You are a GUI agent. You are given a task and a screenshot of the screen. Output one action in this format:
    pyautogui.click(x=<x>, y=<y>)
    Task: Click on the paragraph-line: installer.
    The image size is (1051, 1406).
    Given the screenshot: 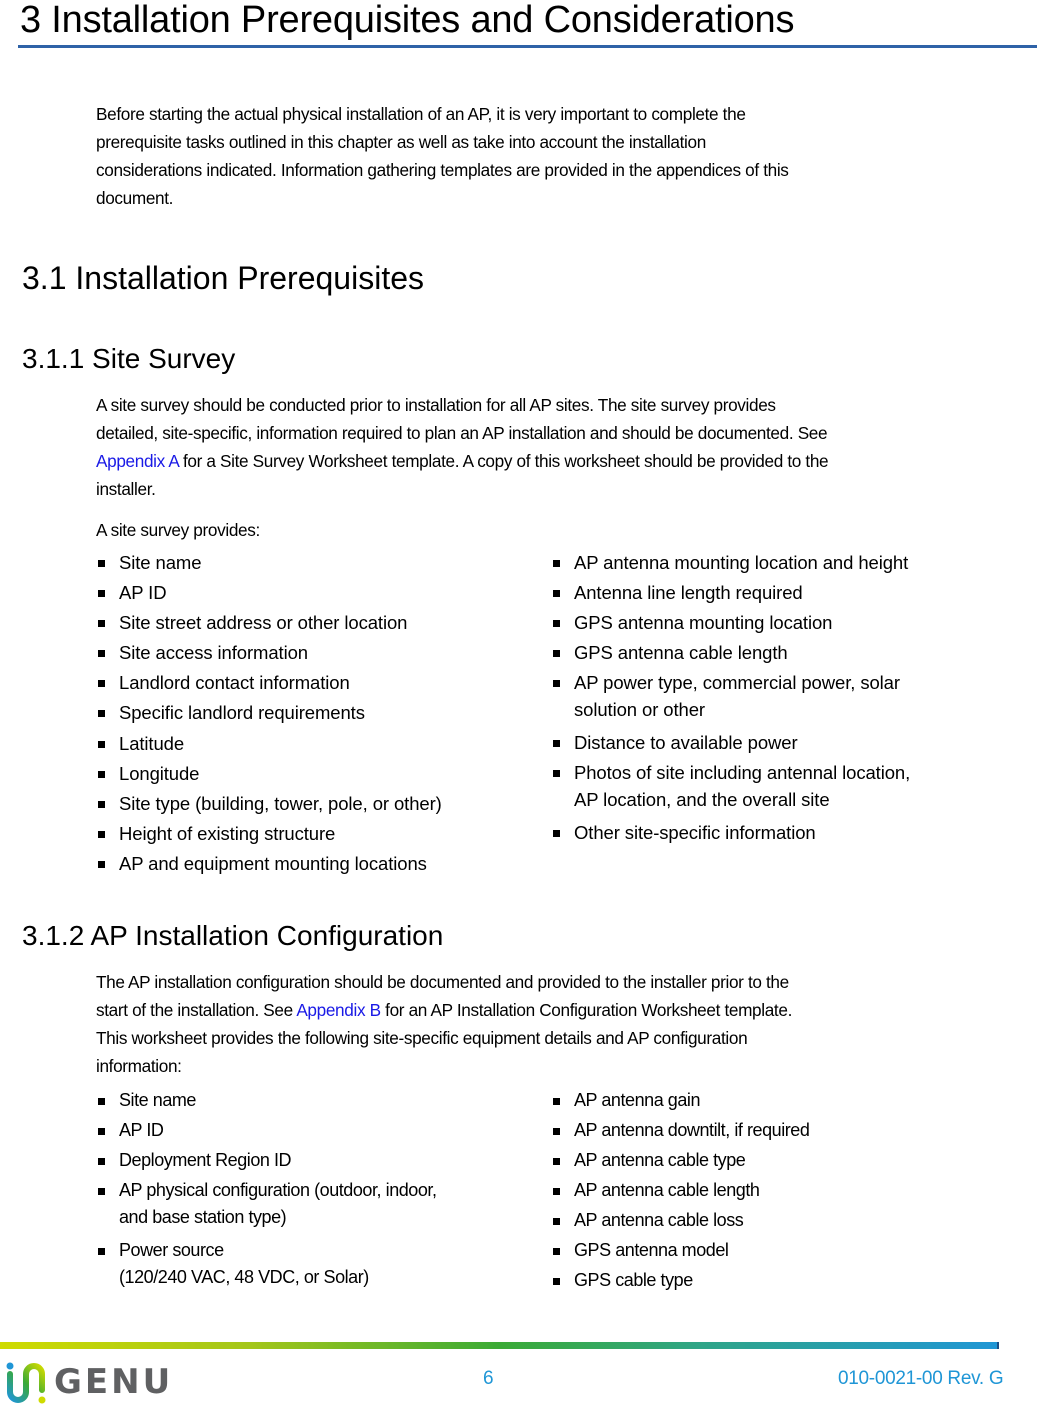 What is the action you would take?
    pyautogui.click(x=126, y=489)
    